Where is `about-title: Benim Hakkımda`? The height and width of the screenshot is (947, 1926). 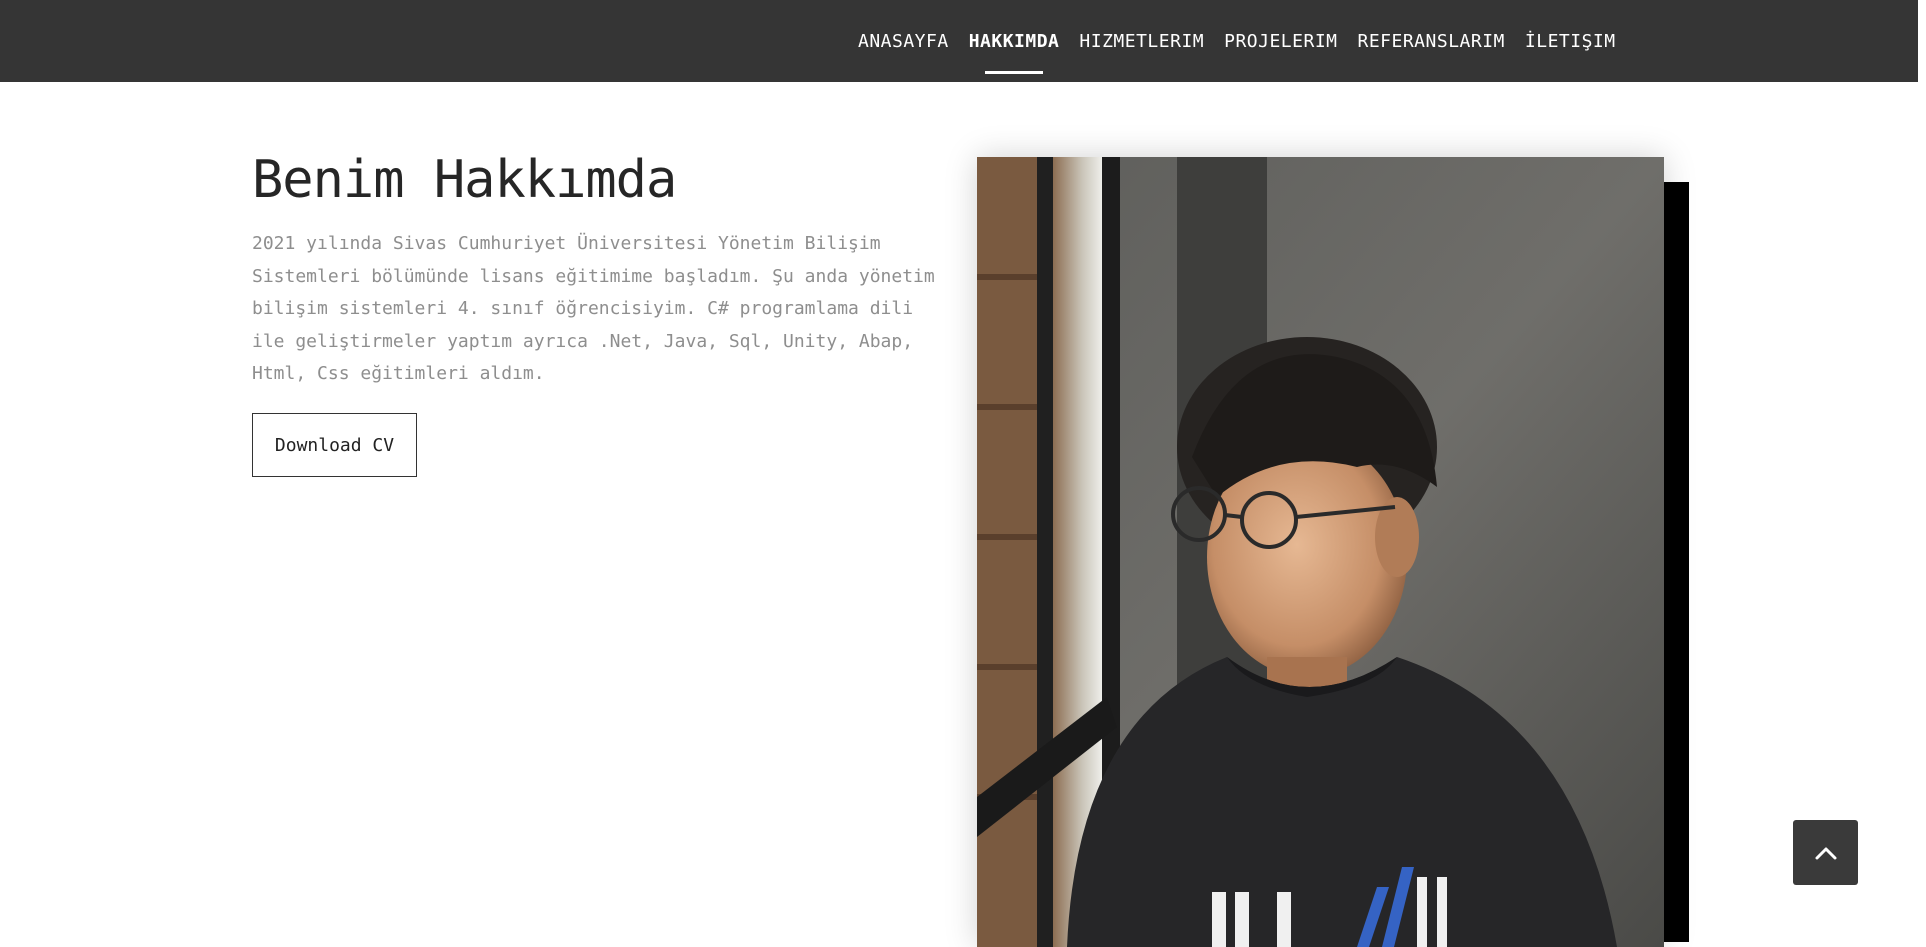 about-title: Benim Hakkımda is located at coordinates (464, 180).